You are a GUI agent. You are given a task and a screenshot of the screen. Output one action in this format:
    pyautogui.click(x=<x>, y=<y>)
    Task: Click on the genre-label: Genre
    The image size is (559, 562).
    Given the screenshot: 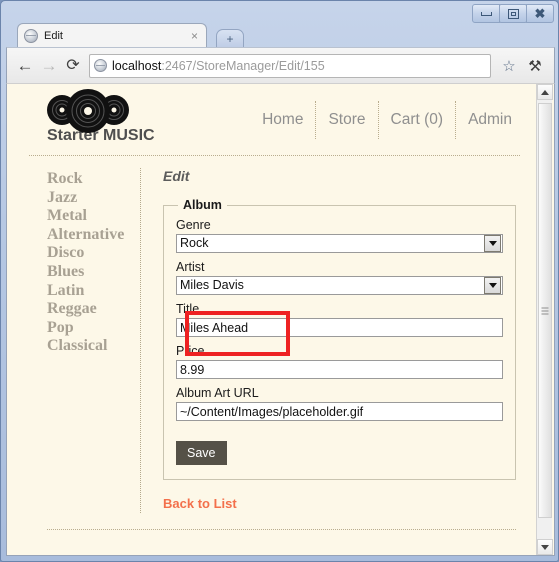 What is the action you would take?
    pyautogui.click(x=193, y=225)
    